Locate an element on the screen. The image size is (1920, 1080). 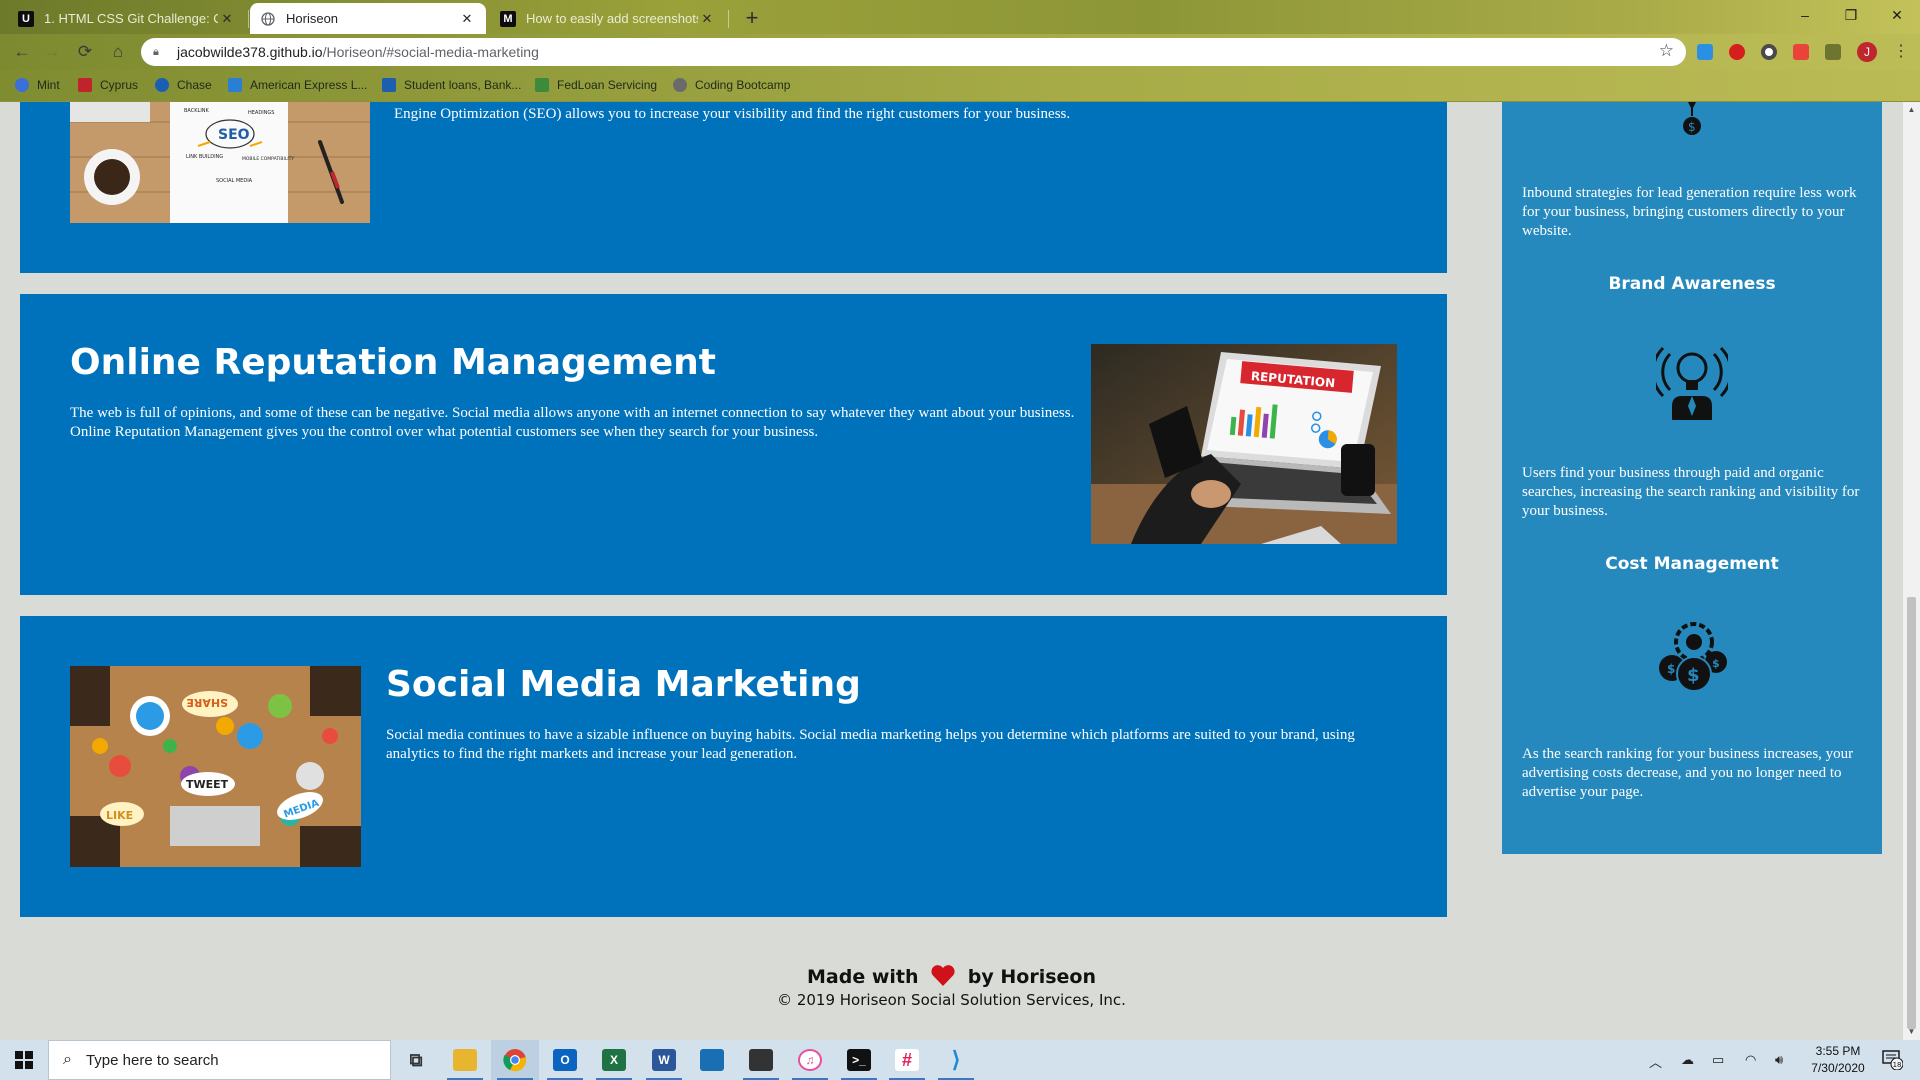
scrollbar-thumb is located at coordinates (1911, 813).